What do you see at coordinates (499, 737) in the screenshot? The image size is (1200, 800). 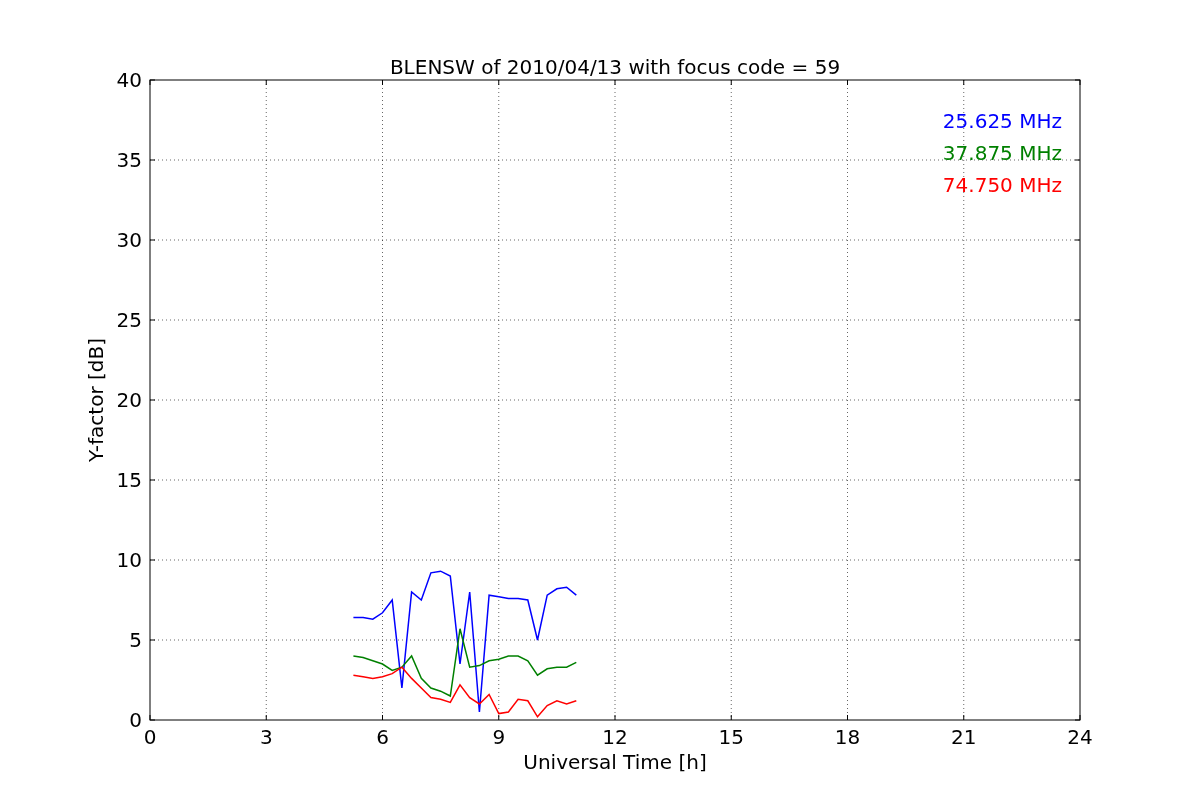 I see `x-tick-label: 9` at bounding box center [499, 737].